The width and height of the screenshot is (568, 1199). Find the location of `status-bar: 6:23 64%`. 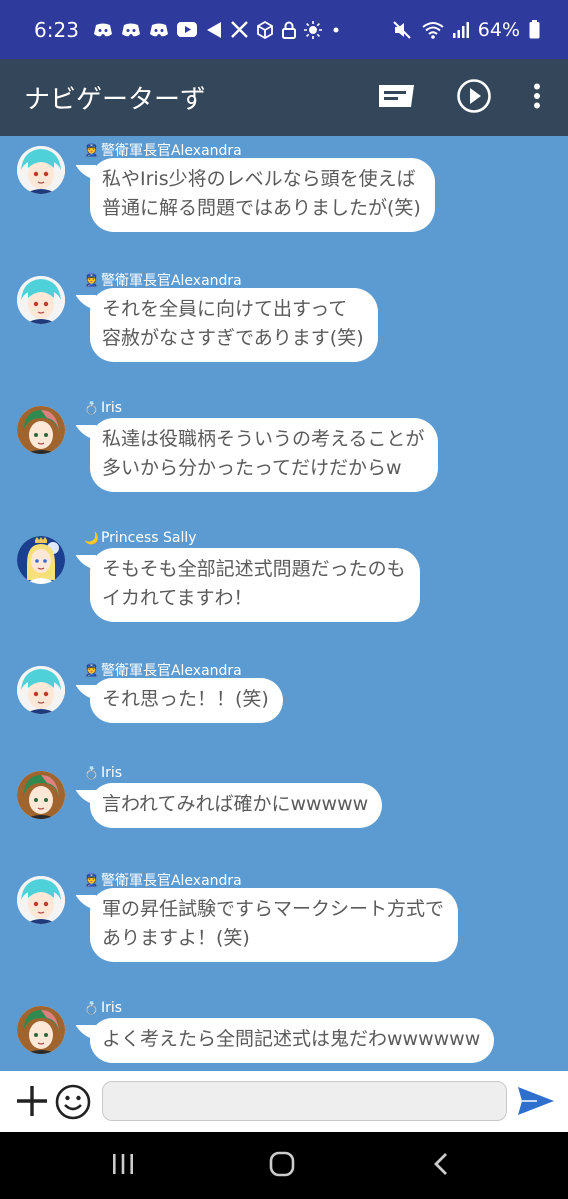

status-bar: 6:23 64% is located at coordinates (284, 29).